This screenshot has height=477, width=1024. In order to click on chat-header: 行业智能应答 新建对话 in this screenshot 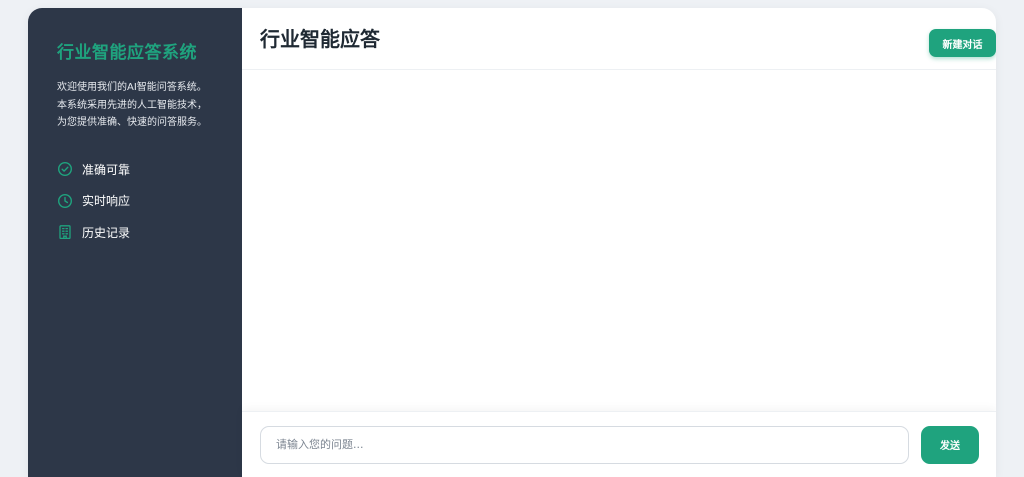, I will do `click(619, 39)`.